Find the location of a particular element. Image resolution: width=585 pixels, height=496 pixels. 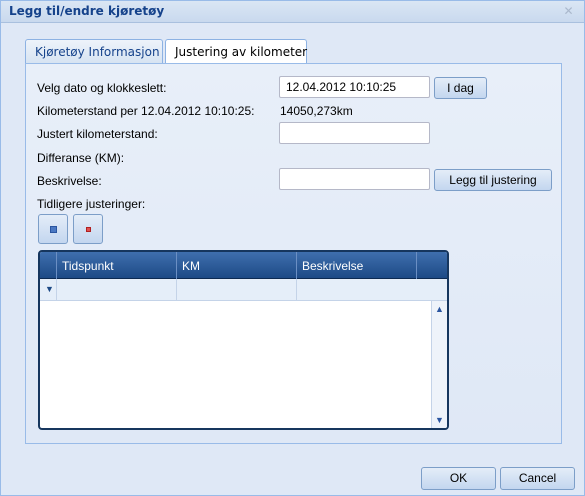

save-button is located at coordinates (53, 229).